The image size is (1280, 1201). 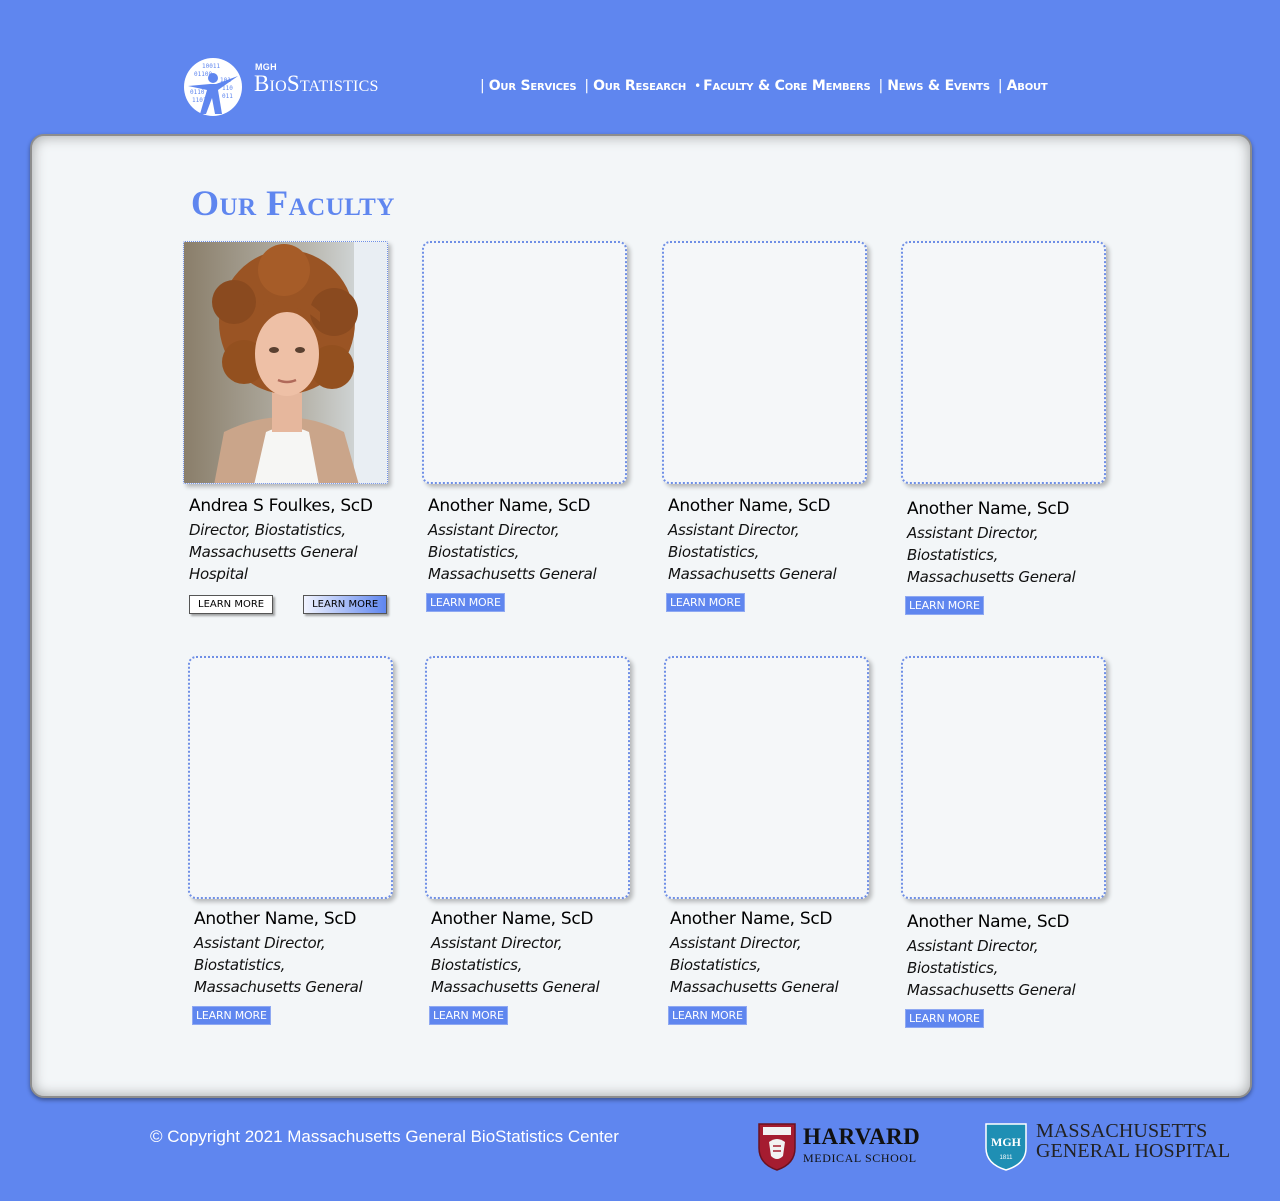 What do you see at coordinates (533, 86) in the screenshot?
I see `nav-our-services: Our Services` at bounding box center [533, 86].